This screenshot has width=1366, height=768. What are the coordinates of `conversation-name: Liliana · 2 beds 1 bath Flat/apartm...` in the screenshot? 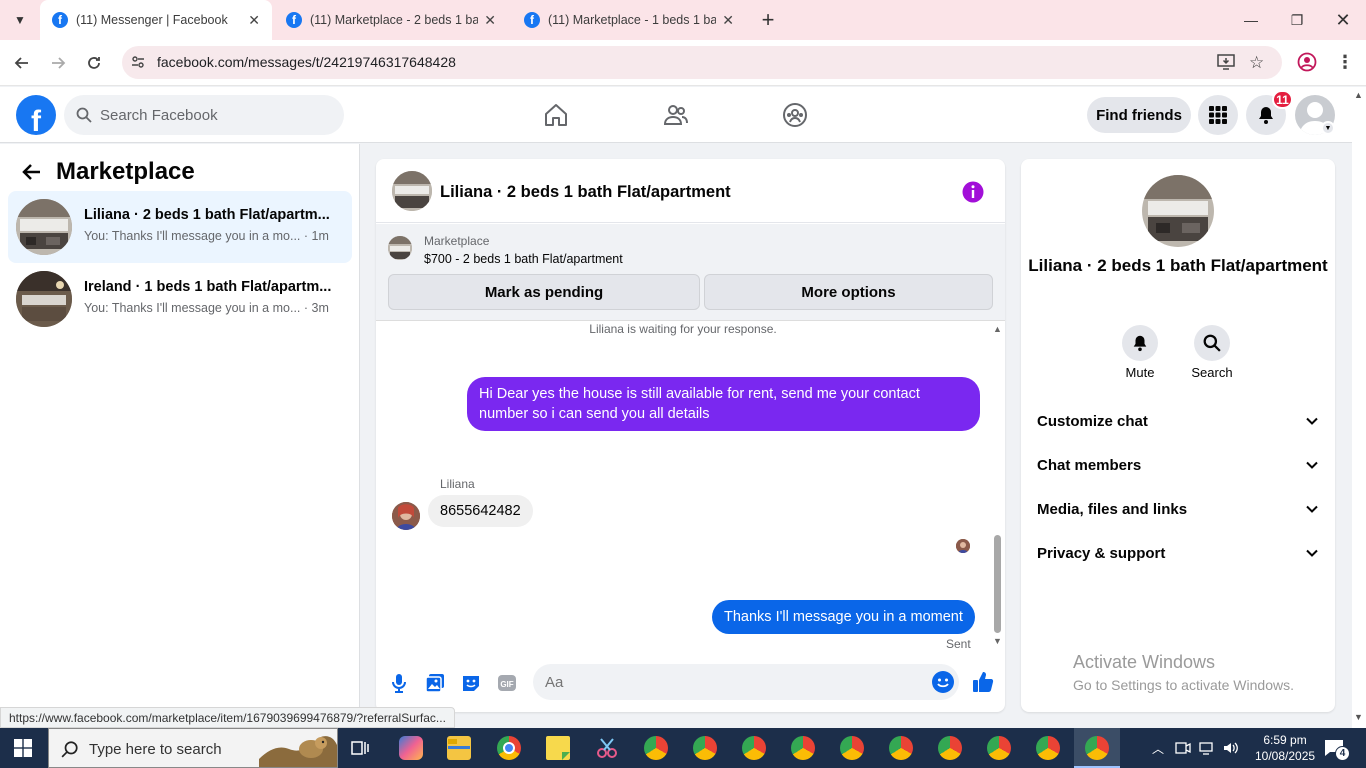 It's located at (207, 215).